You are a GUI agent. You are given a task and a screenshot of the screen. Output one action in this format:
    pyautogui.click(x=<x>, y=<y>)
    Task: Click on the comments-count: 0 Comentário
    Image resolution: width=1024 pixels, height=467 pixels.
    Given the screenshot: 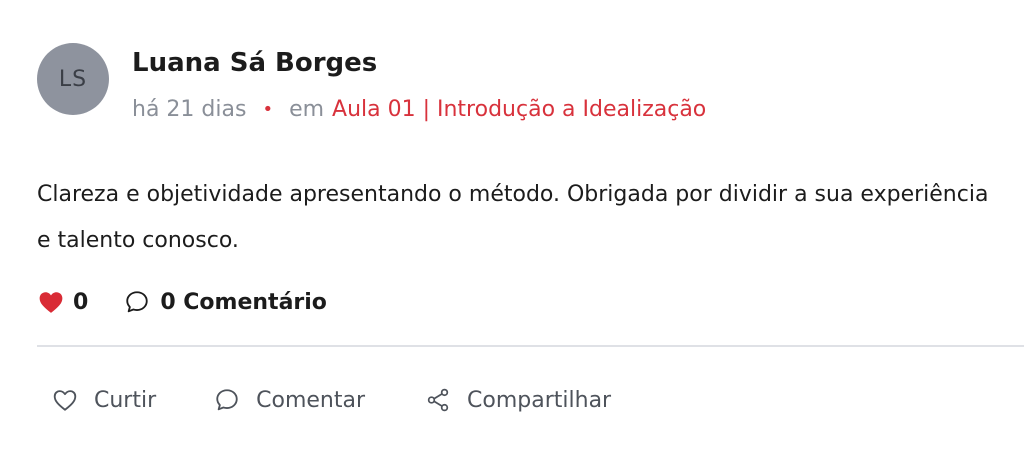 What is the action you would take?
    pyautogui.click(x=243, y=302)
    